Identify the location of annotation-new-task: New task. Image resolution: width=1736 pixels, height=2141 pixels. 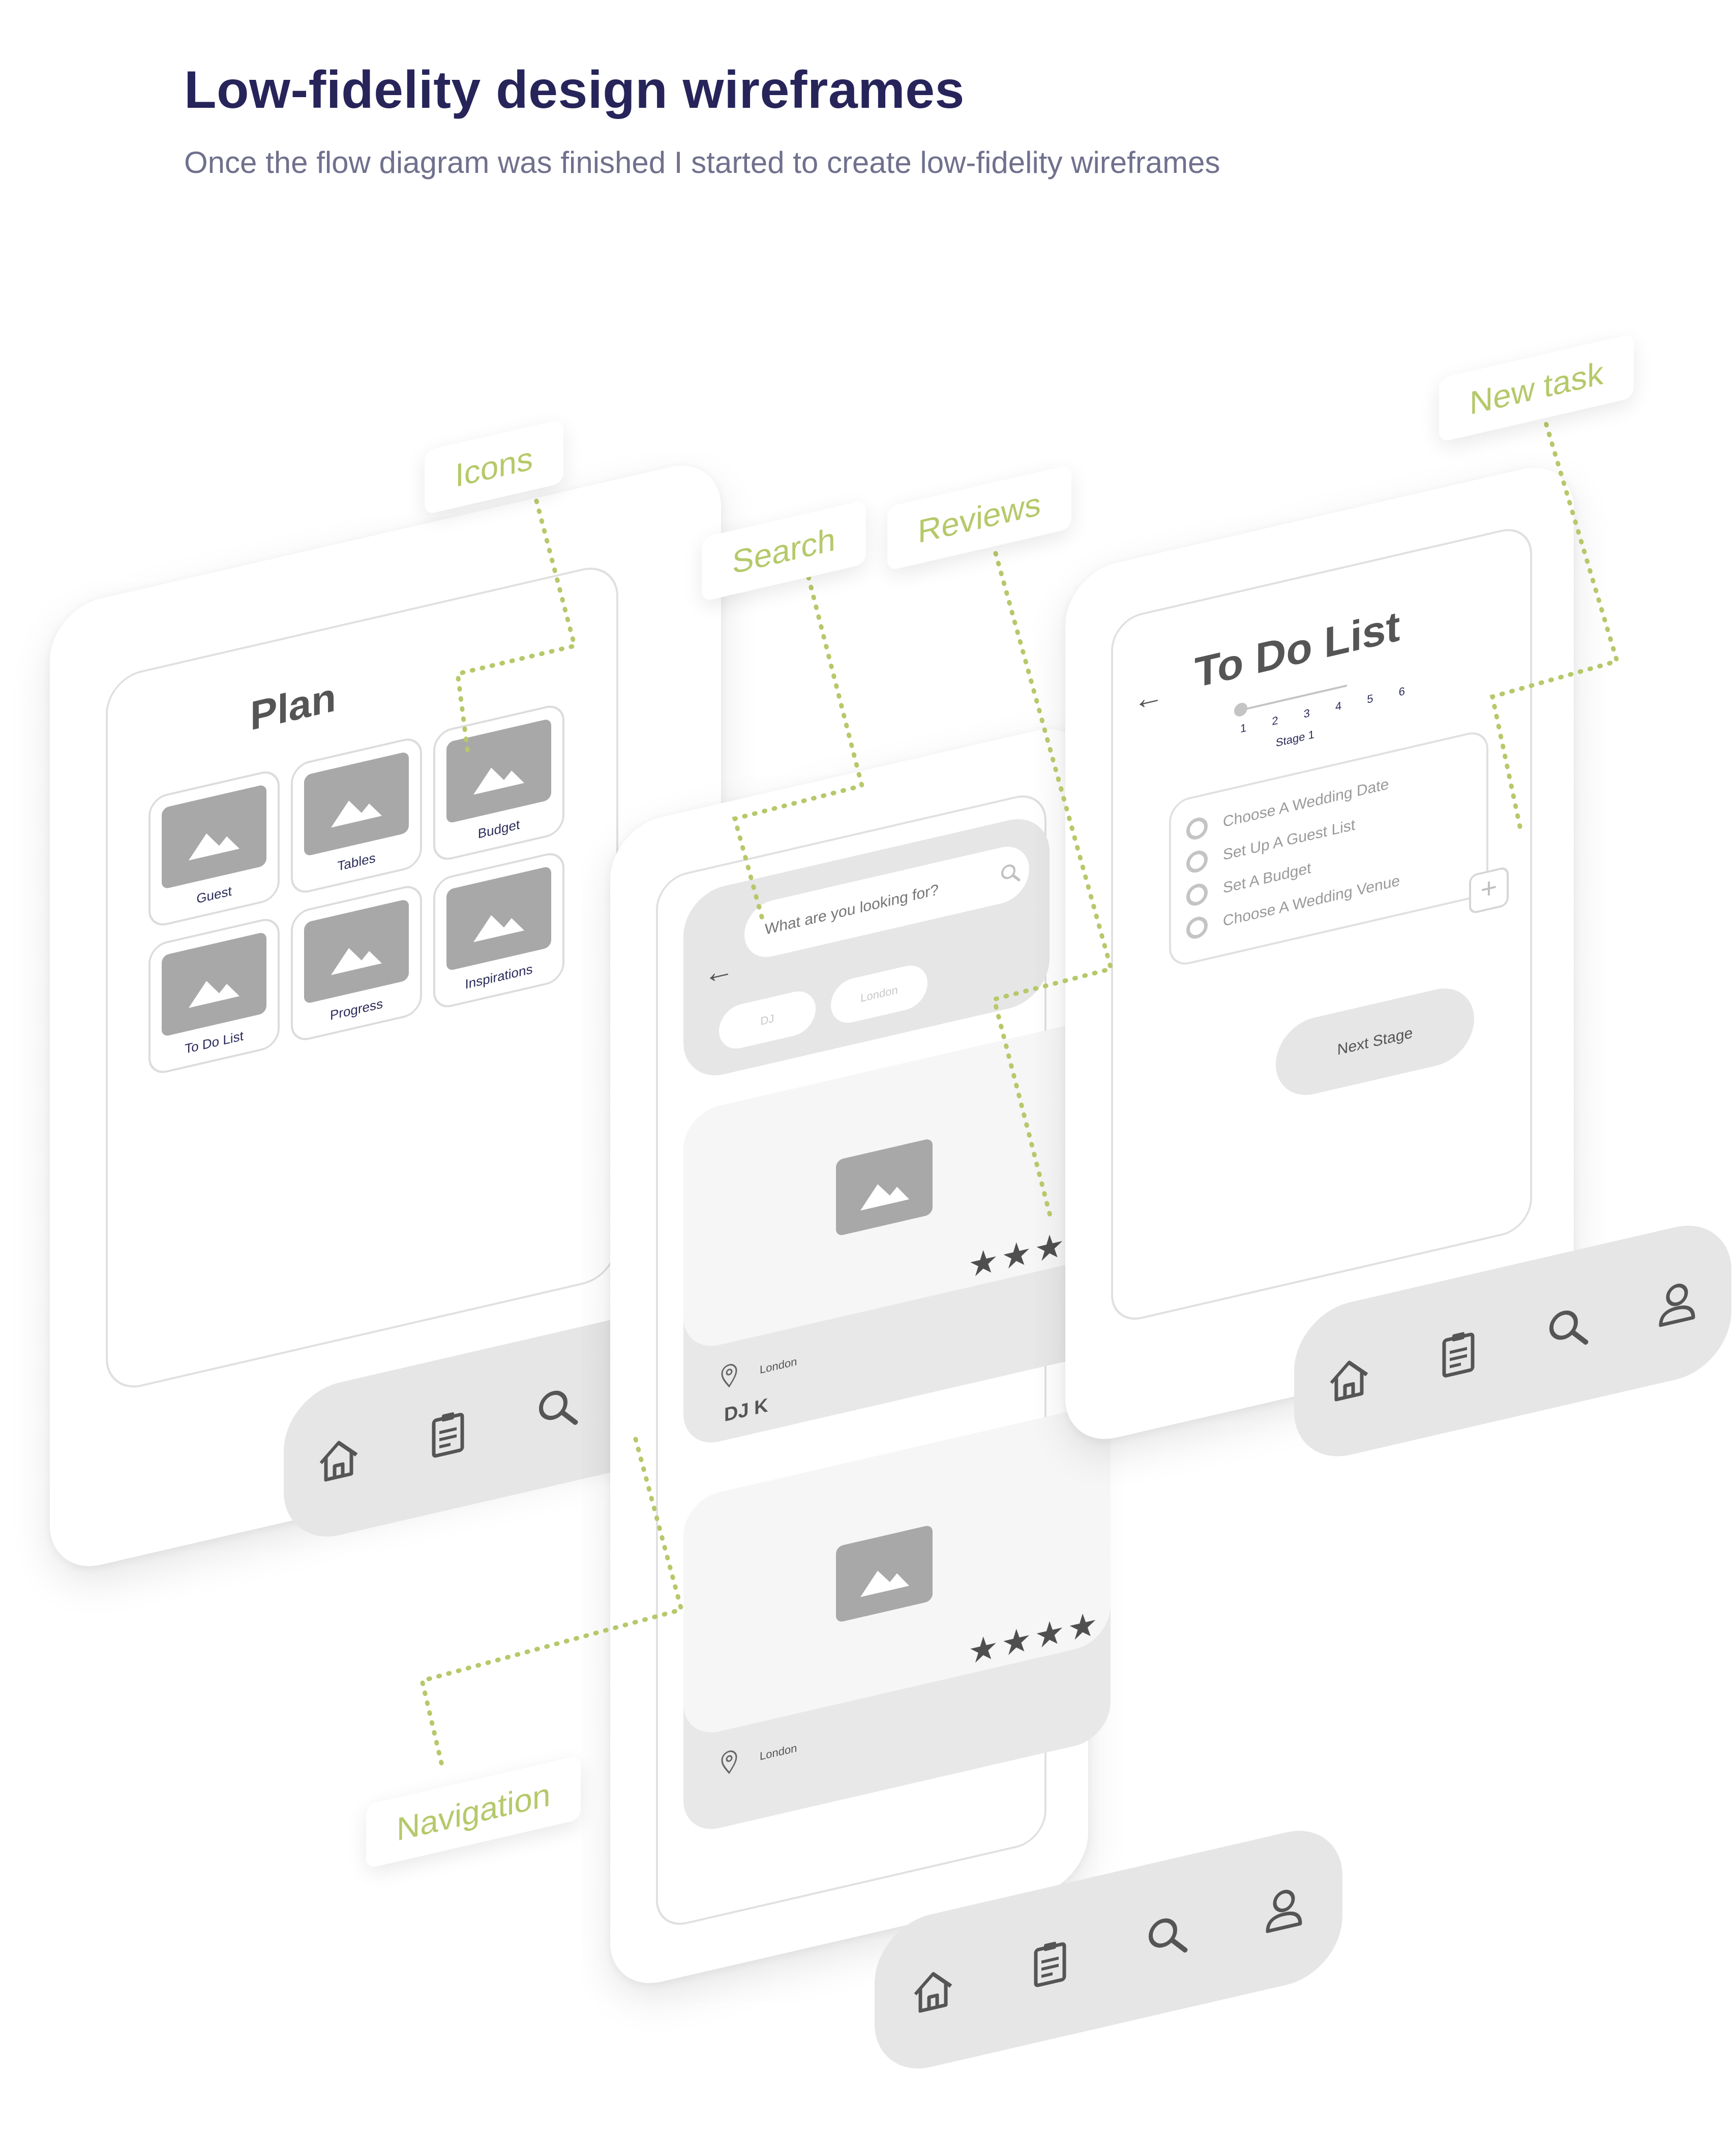
(1536, 388).